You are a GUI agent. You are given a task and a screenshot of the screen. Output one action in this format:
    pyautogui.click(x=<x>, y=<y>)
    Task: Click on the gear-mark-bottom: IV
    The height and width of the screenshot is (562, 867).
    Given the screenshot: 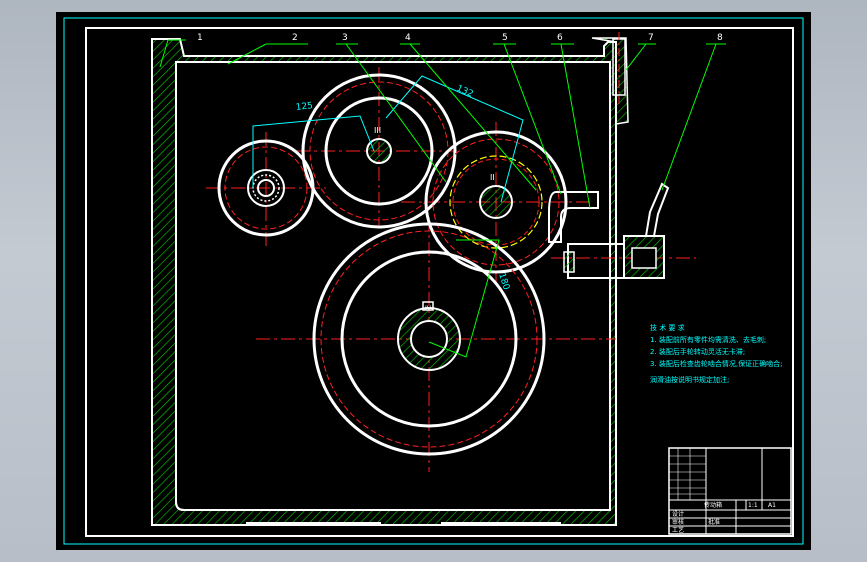 What is the action you would take?
    pyautogui.click(x=428, y=308)
    